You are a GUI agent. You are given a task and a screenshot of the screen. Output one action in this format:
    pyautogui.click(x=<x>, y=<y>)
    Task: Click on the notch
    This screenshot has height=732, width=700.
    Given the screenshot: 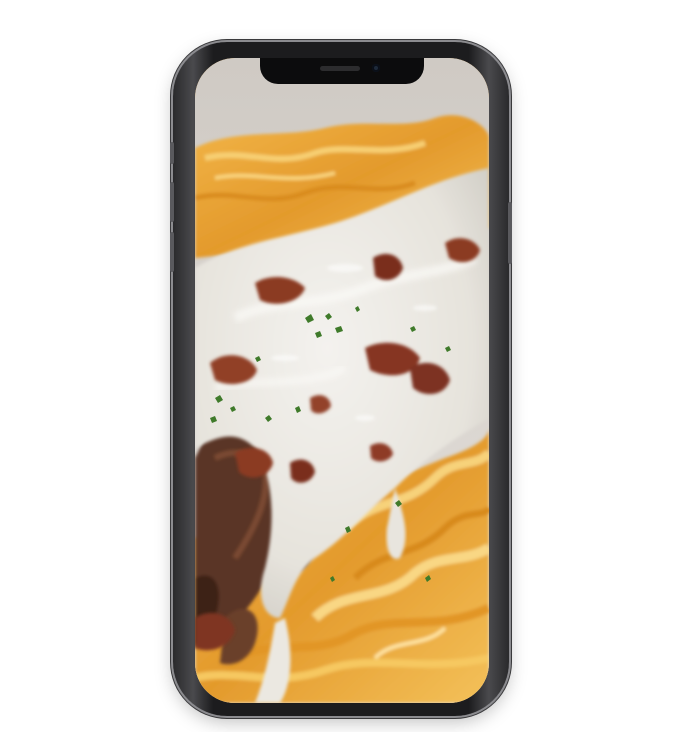 What is the action you would take?
    pyautogui.click(x=342, y=71)
    